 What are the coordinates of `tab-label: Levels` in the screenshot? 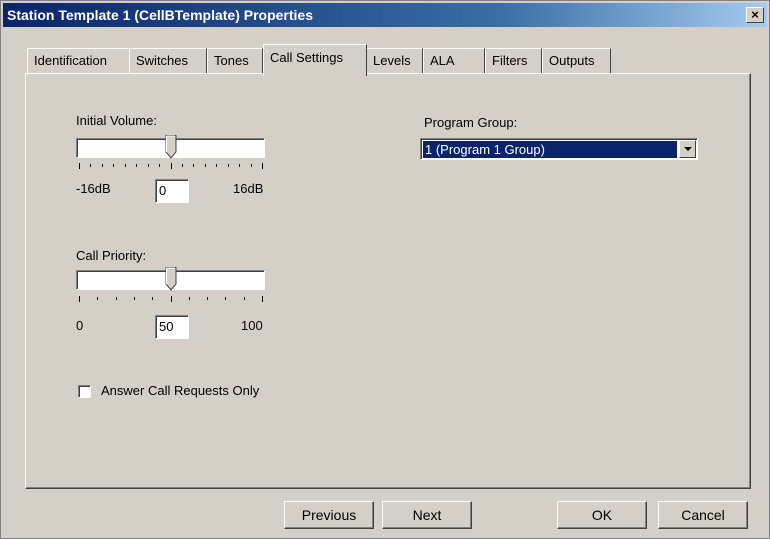 It's located at (392, 60).